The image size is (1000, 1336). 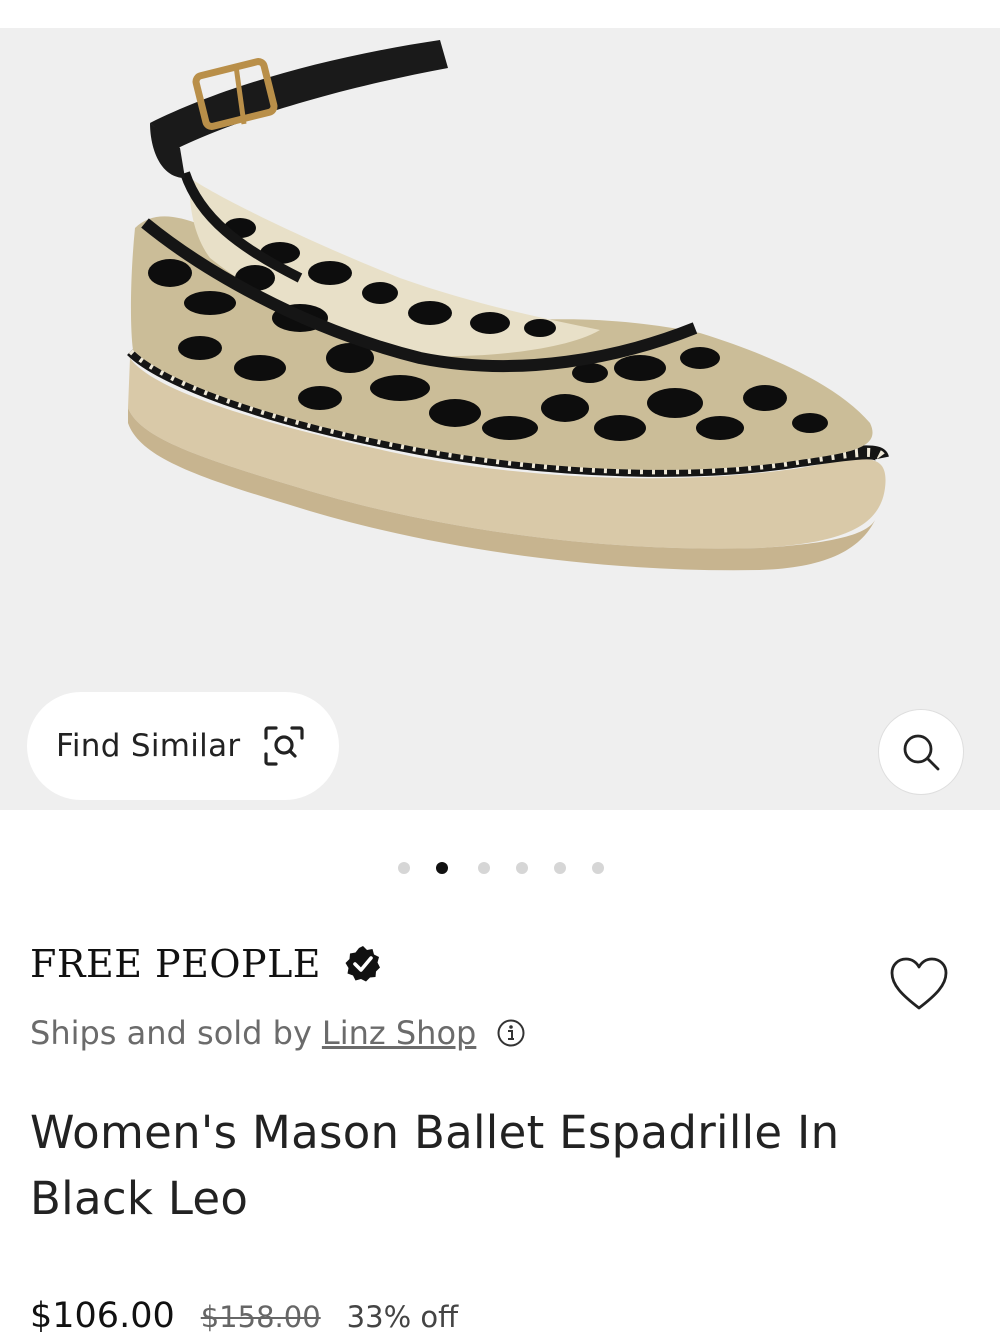 What do you see at coordinates (363, 964) in the screenshot?
I see `verified-check-icon` at bounding box center [363, 964].